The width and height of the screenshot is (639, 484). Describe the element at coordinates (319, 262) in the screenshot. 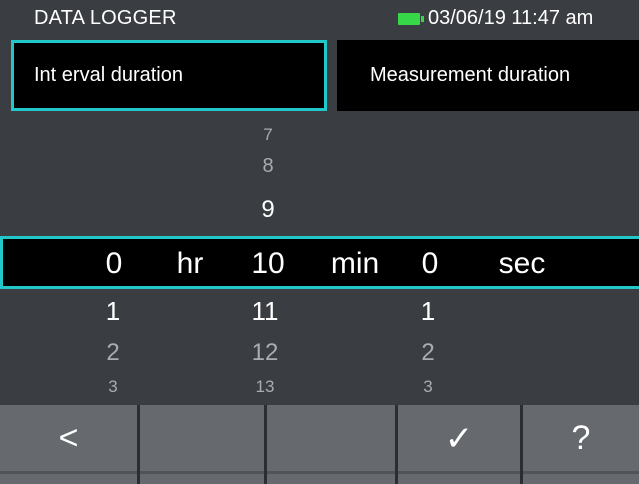

I see `selected-time-row: 0 hr 10 min 0 sec` at that location.